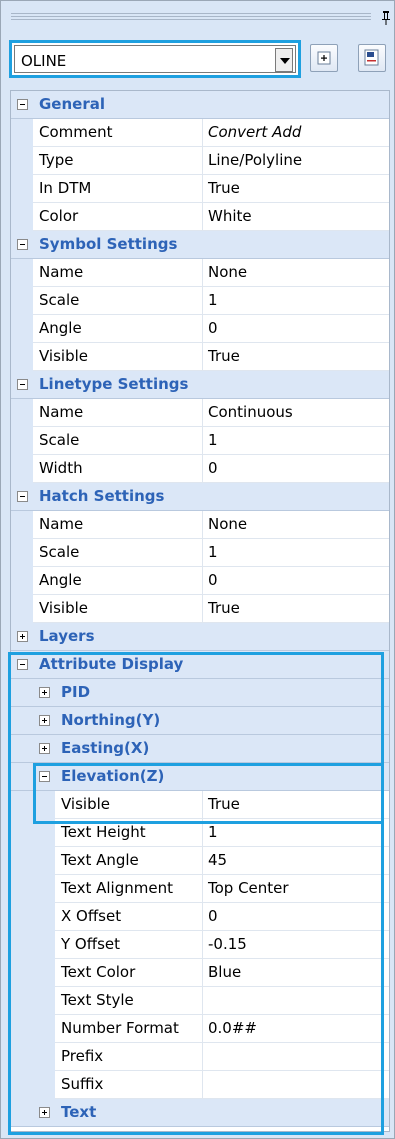 The image size is (395, 1139). Describe the element at coordinates (254, 132) in the screenshot. I see `property-value: Convert Add` at that location.